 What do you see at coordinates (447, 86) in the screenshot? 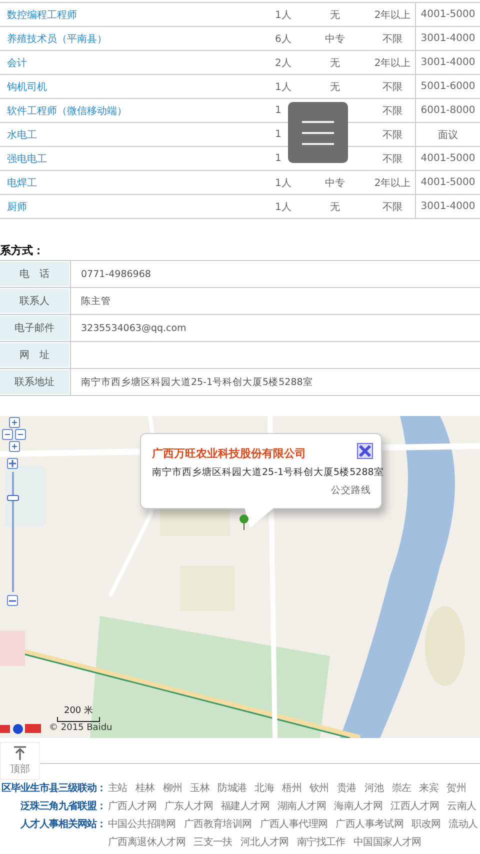
I see `table-cell: 5001-6000` at bounding box center [447, 86].